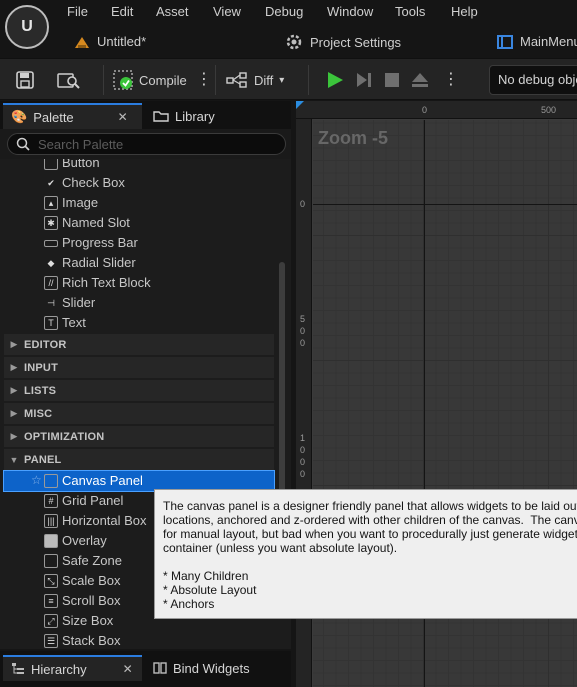  I want to click on palette-item-label: Progress Bar, so click(100, 242).